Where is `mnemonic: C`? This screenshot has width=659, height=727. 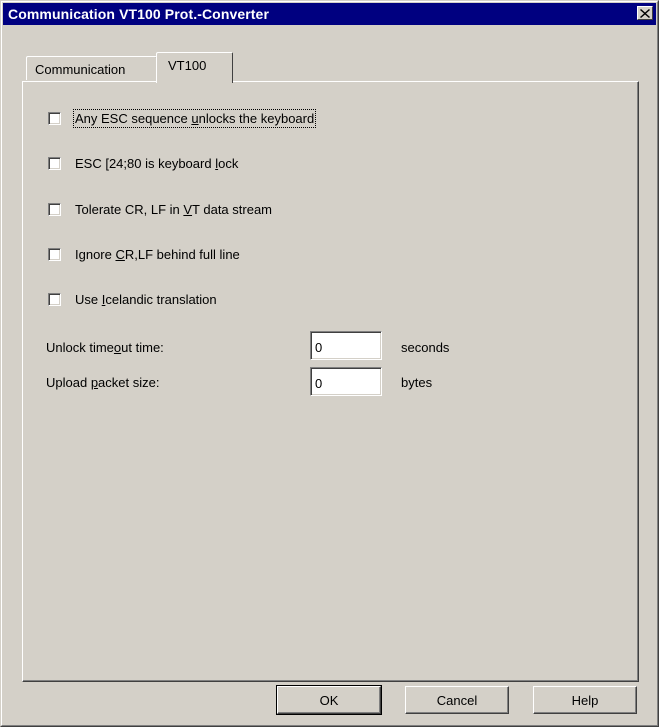 mnemonic: C is located at coordinates (120, 254).